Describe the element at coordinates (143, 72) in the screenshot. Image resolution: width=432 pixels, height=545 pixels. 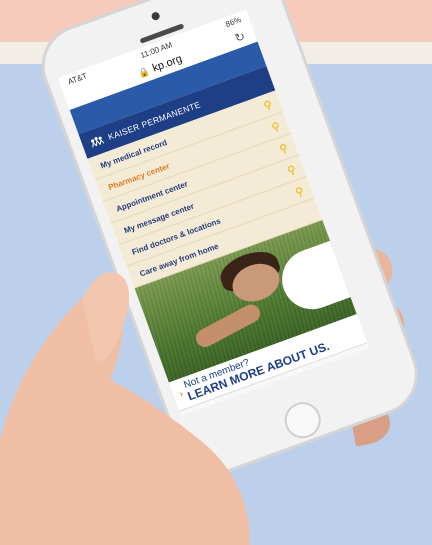
I see `lock-icon: 🔒` at that location.